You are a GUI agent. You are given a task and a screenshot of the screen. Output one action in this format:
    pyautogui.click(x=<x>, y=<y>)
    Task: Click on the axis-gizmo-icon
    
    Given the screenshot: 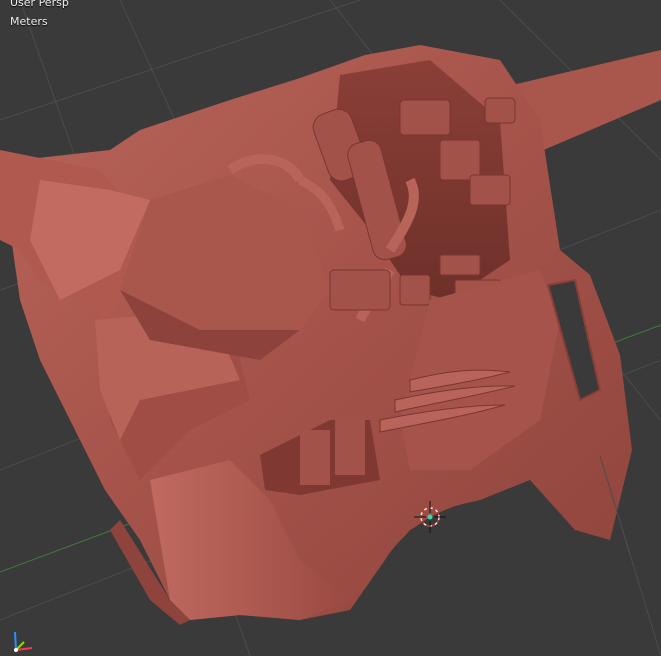 What is the action you would take?
    pyautogui.click(x=23, y=641)
    